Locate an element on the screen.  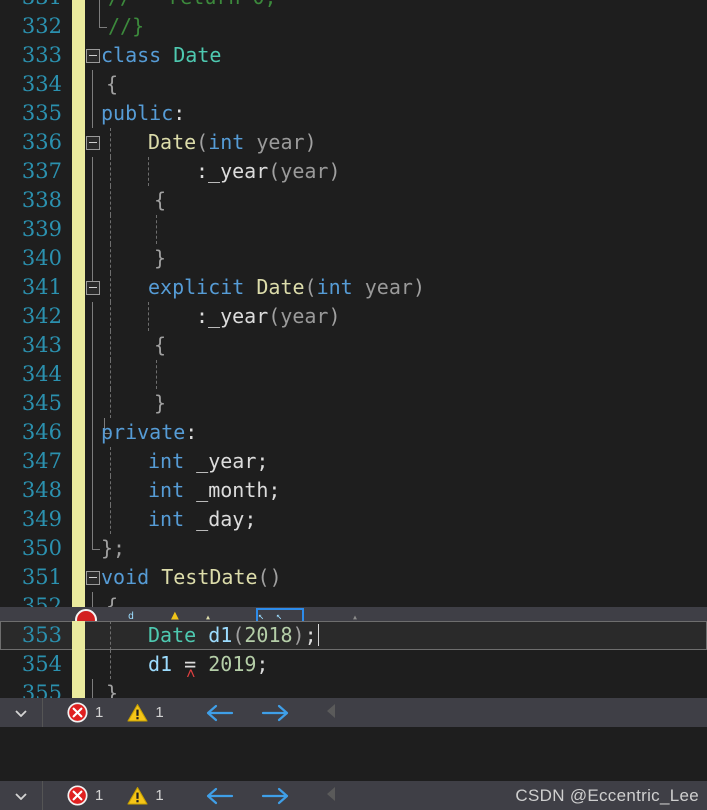
token-keyword: private is located at coordinates (143, 432).